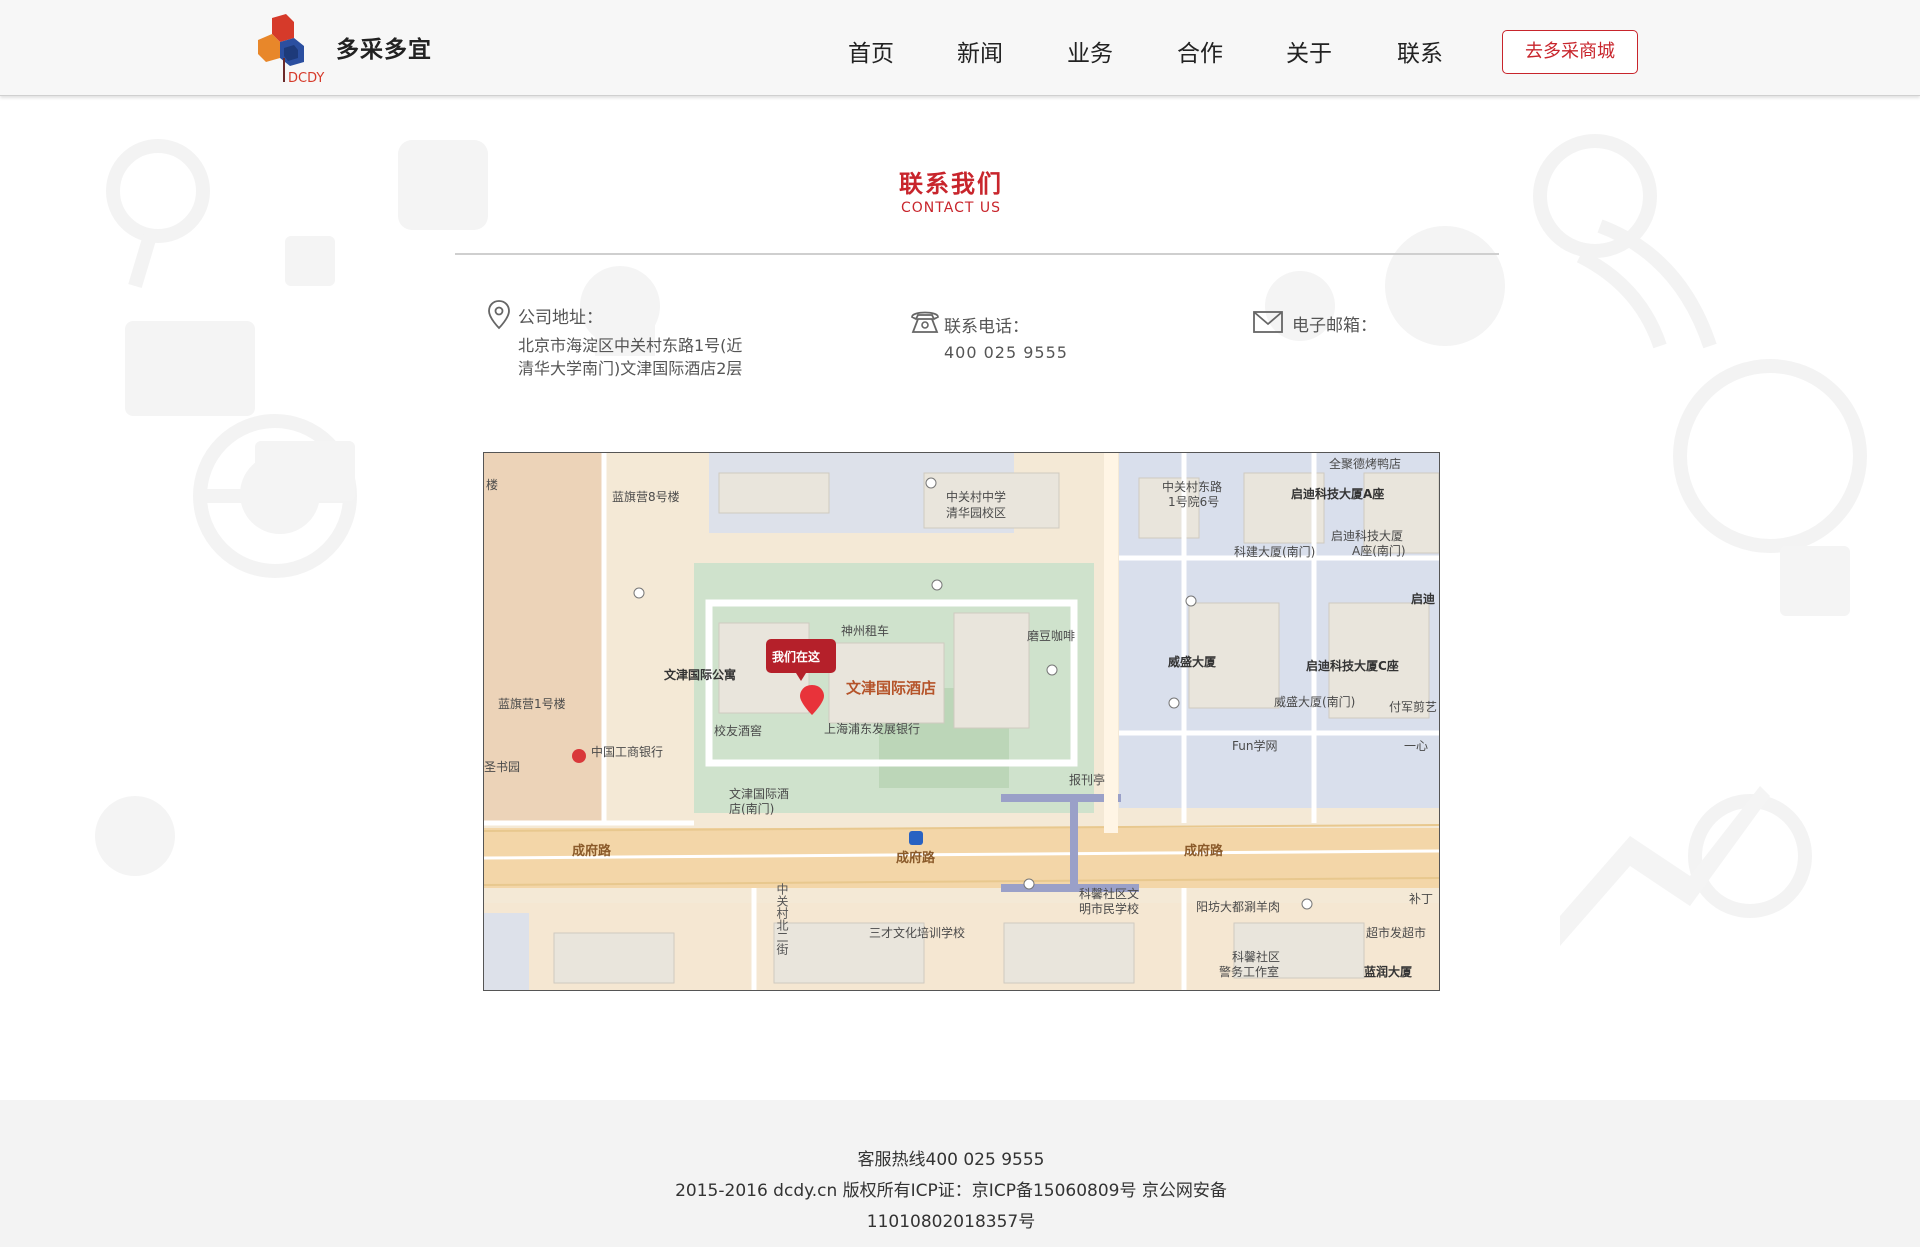  Describe the element at coordinates (1109, 893) in the screenshot. I see `map-label: 科馨社区文` at that location.